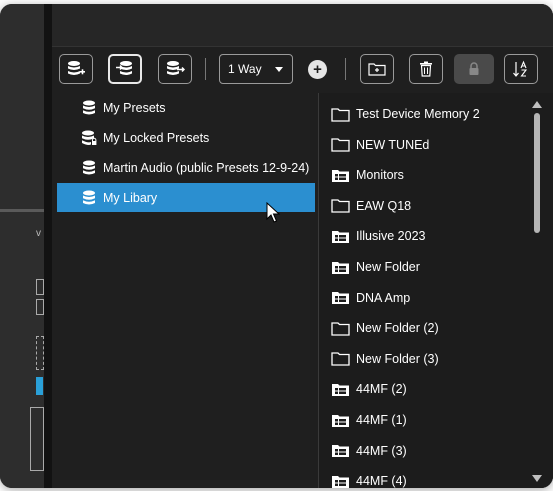 The height and width of the screenshot is (491, 553). I want to click on database-import-icon, so click(124, 68).